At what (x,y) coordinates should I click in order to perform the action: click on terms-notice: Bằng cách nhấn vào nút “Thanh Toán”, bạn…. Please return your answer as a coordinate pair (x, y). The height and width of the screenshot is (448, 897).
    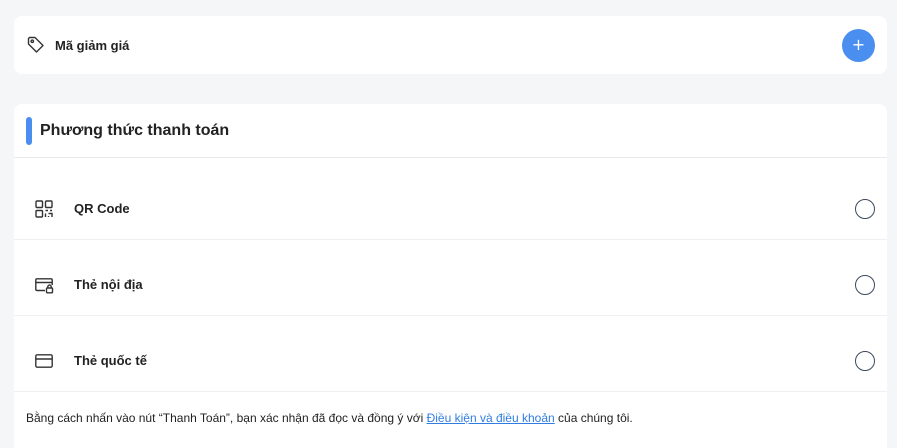
    Looking at the image, I should click on (329, 418).